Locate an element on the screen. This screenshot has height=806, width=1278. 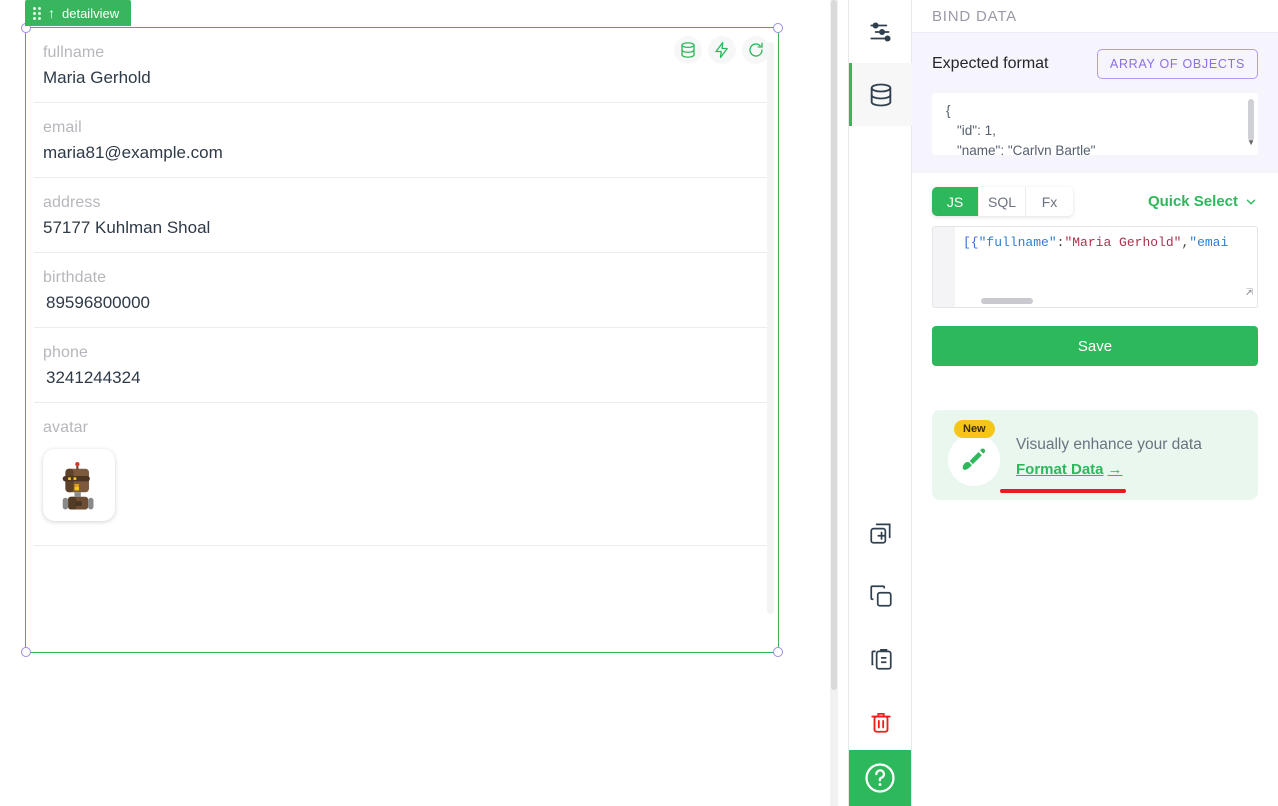
preview-line-3: "name": "Carlyn Bartle" is located at coordinates (1026, 149).